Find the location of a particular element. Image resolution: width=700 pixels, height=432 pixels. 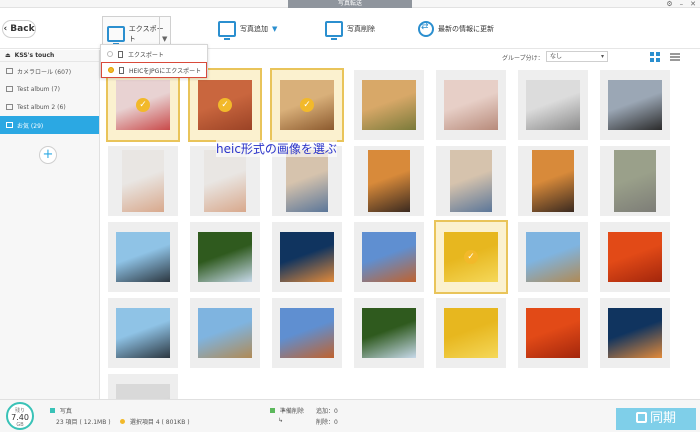

menu-item-export: エクスポート is located at coordinates (154, 54).